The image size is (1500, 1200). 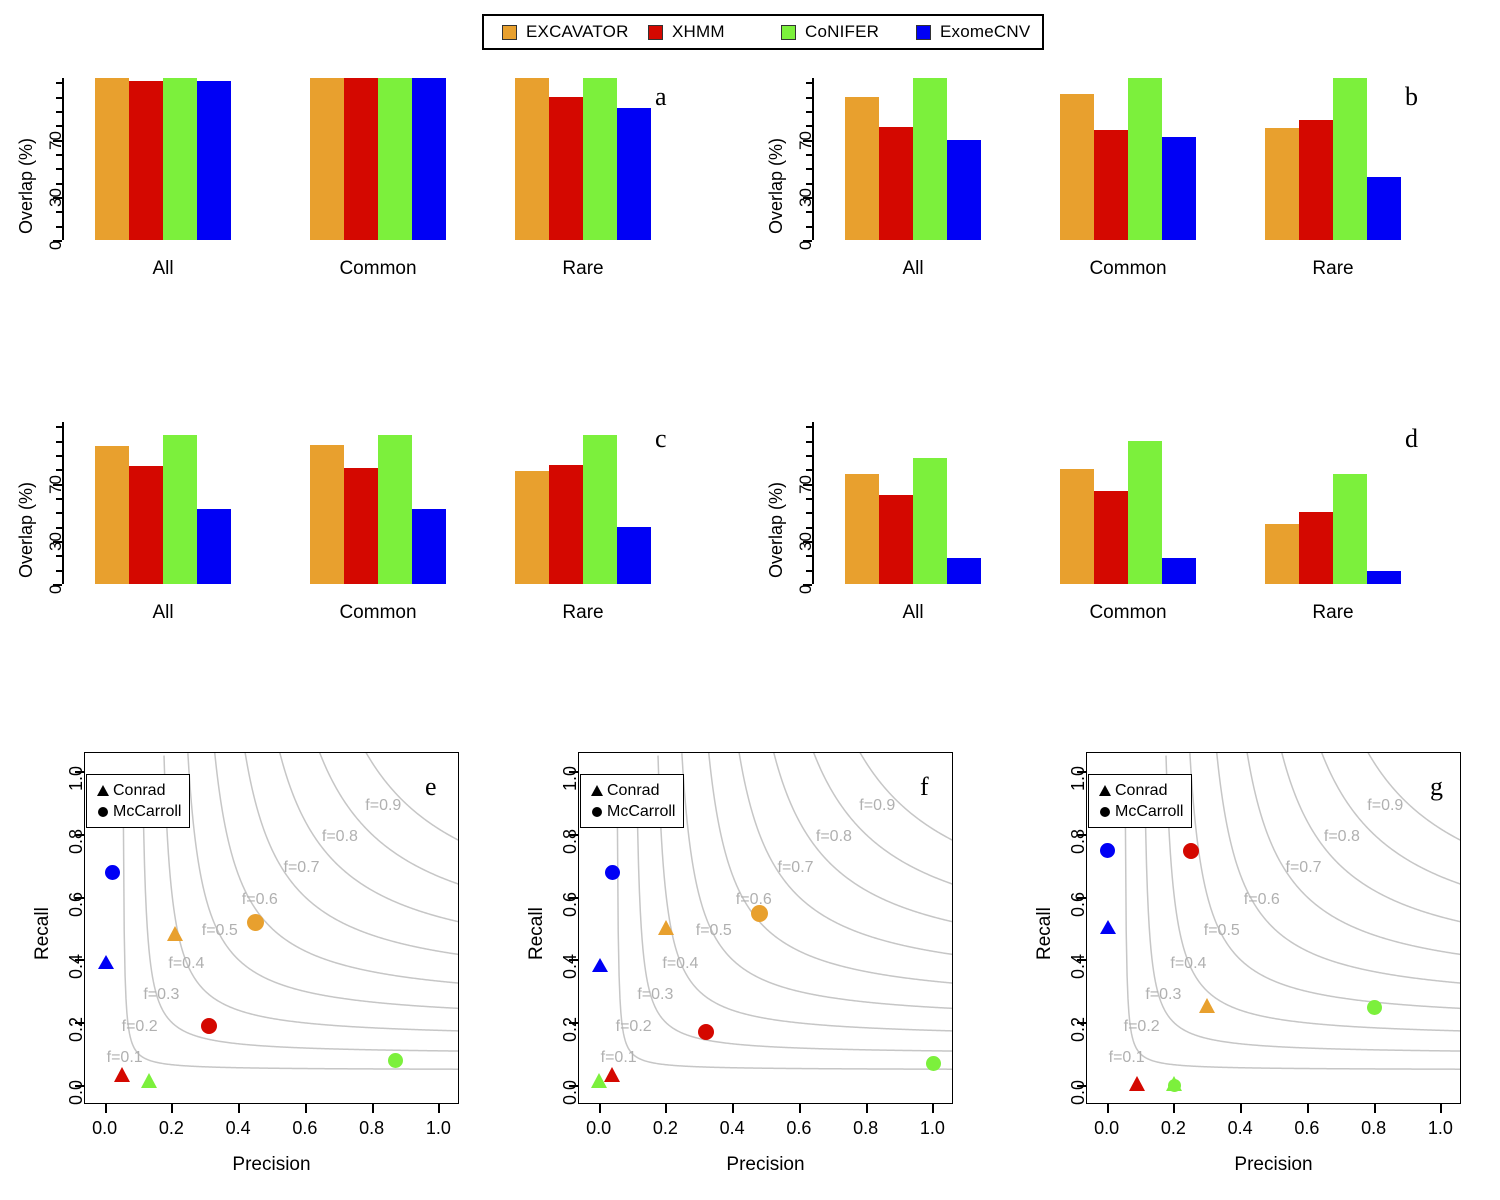 What do you see at coordinates (327, 514) in the screenshot?
I see `bar-excavator-common` at bounding box center [327, 514].